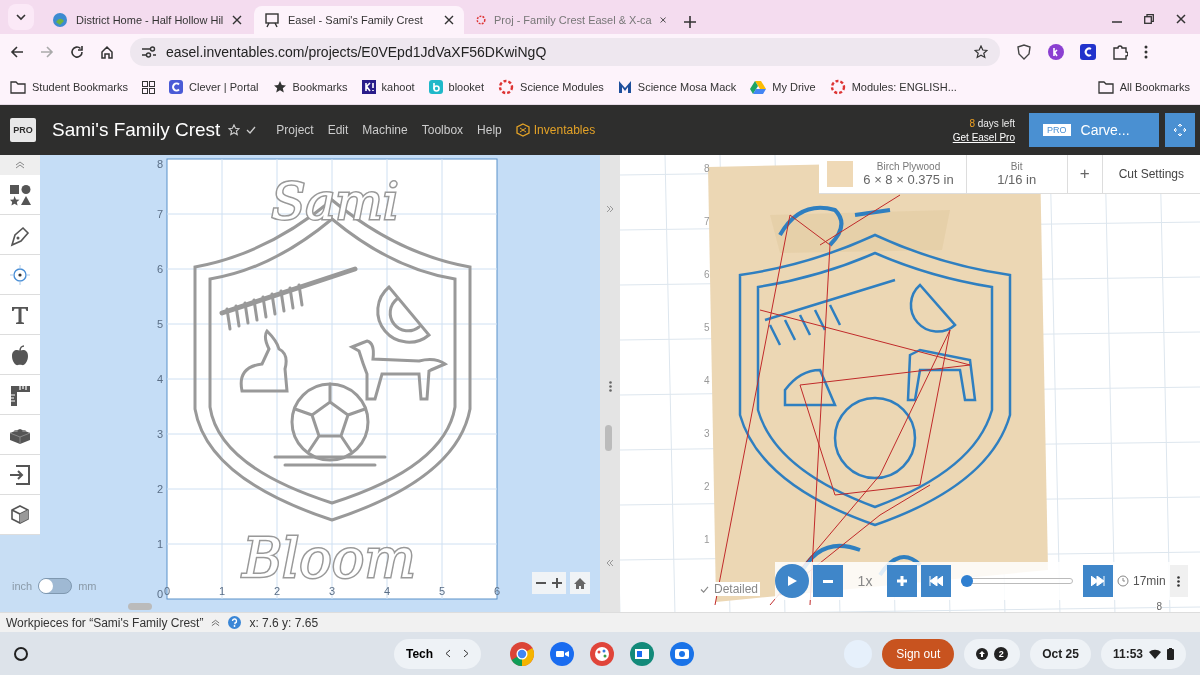 This screenshot has width=1200, height=675. Describe the element at coordinates (792, 581) in the screenshot. I see `play-button` at that location.